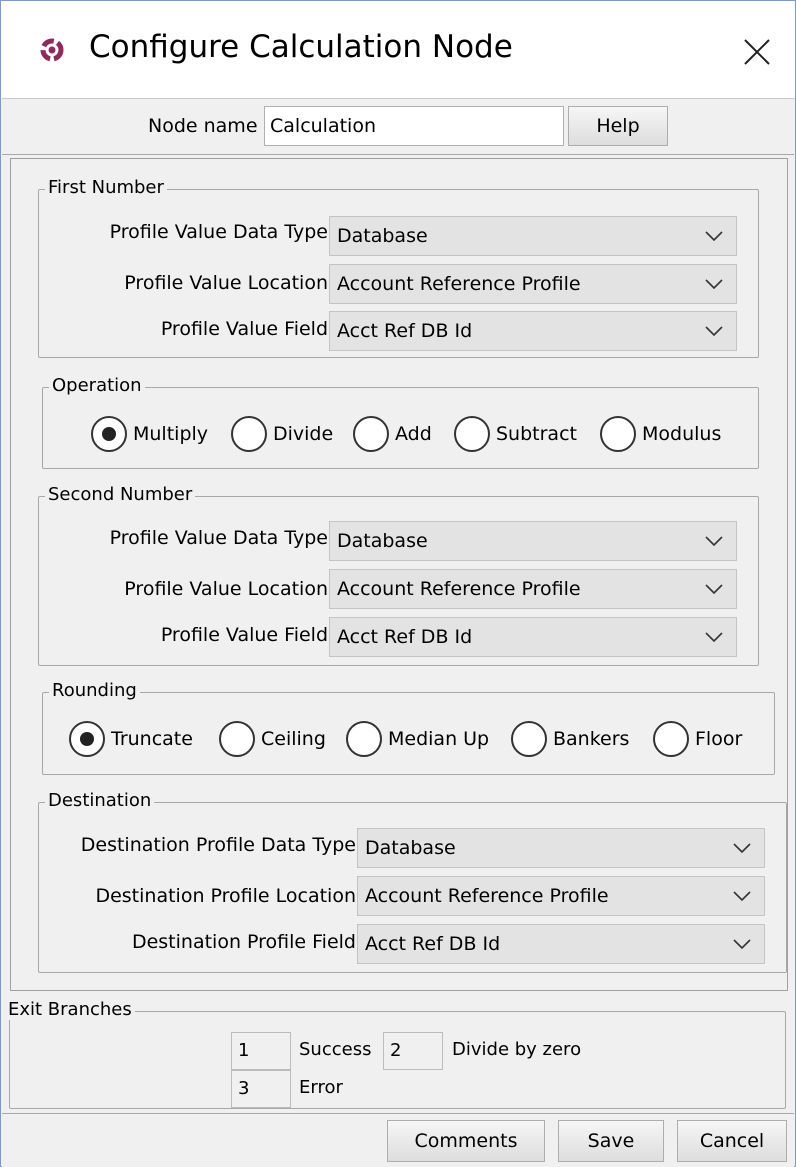  I want to click on destination-location-select: Account Reference Profile, so click(561, 896).